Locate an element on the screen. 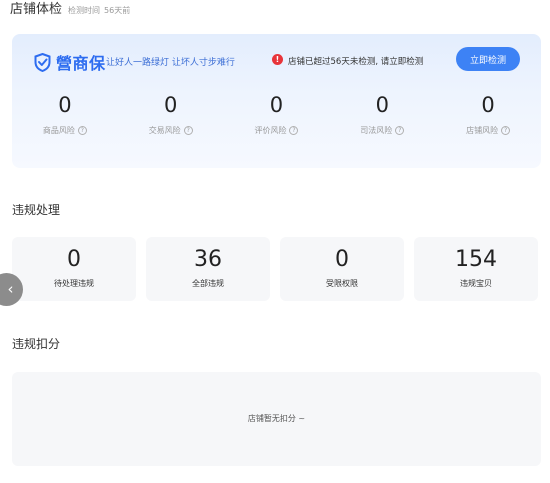 The width and height of the screenshot is (550, 483). stat-card-restricted: 0 受限权限 is located at coordinates (342, 269).